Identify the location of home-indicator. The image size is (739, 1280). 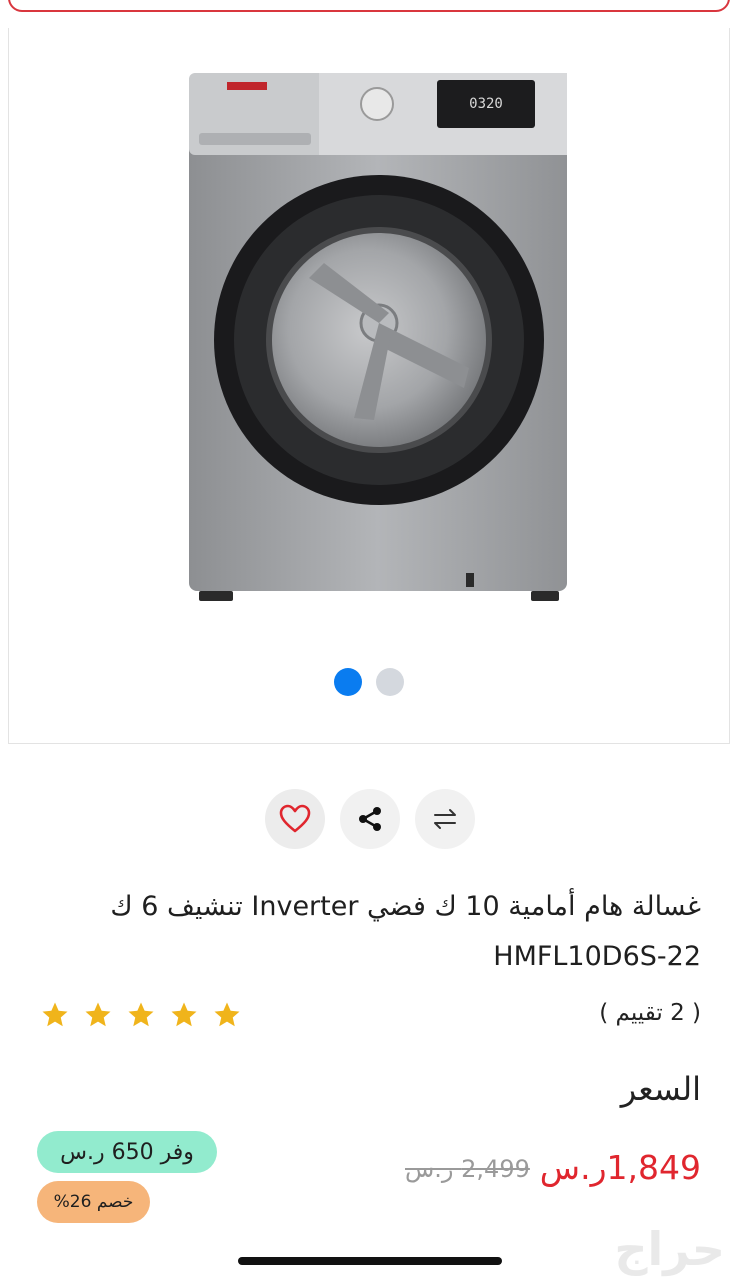
(370, 1261).